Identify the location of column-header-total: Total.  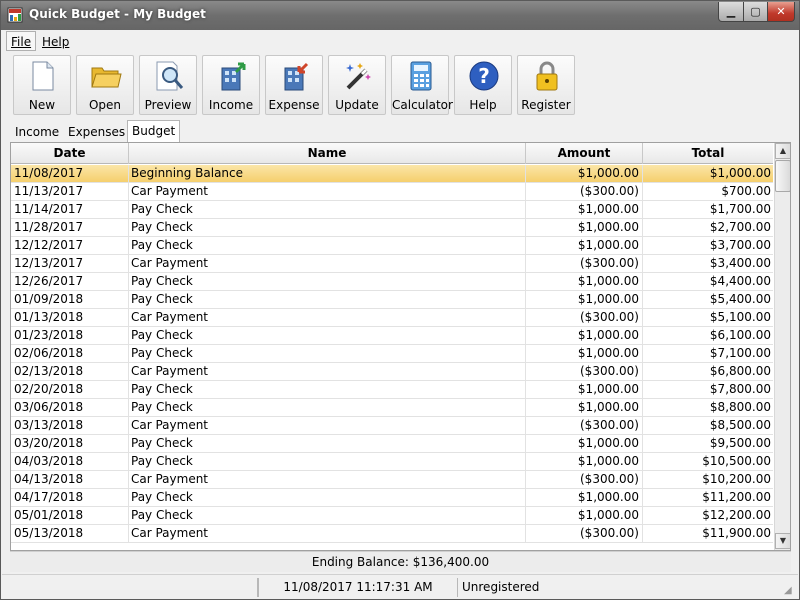
(708, 153).